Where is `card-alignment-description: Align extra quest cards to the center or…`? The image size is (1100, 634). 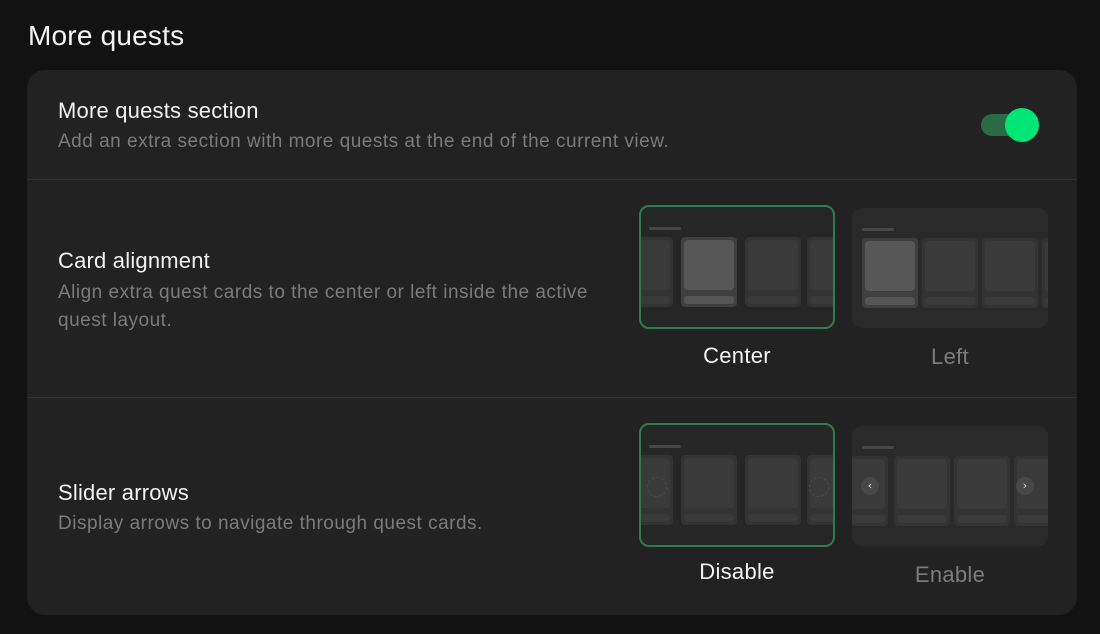
card-alignment-description: Align extra quest cards to the center or… is located at coordinates (323, 306).